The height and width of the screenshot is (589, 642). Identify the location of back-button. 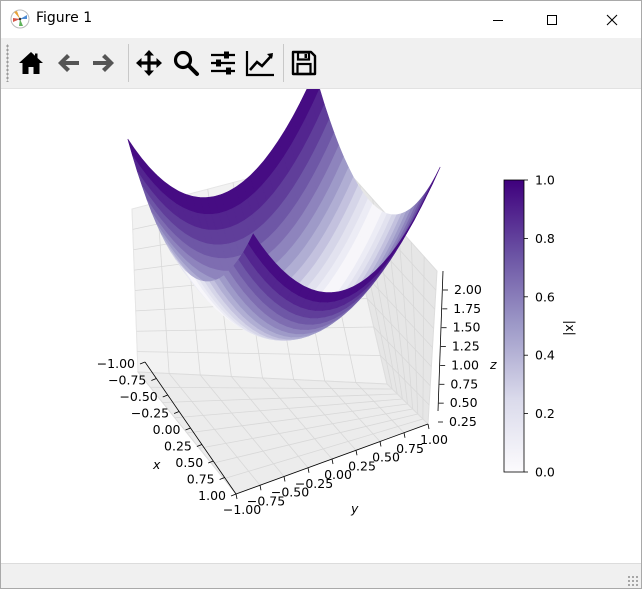
(68, 63).